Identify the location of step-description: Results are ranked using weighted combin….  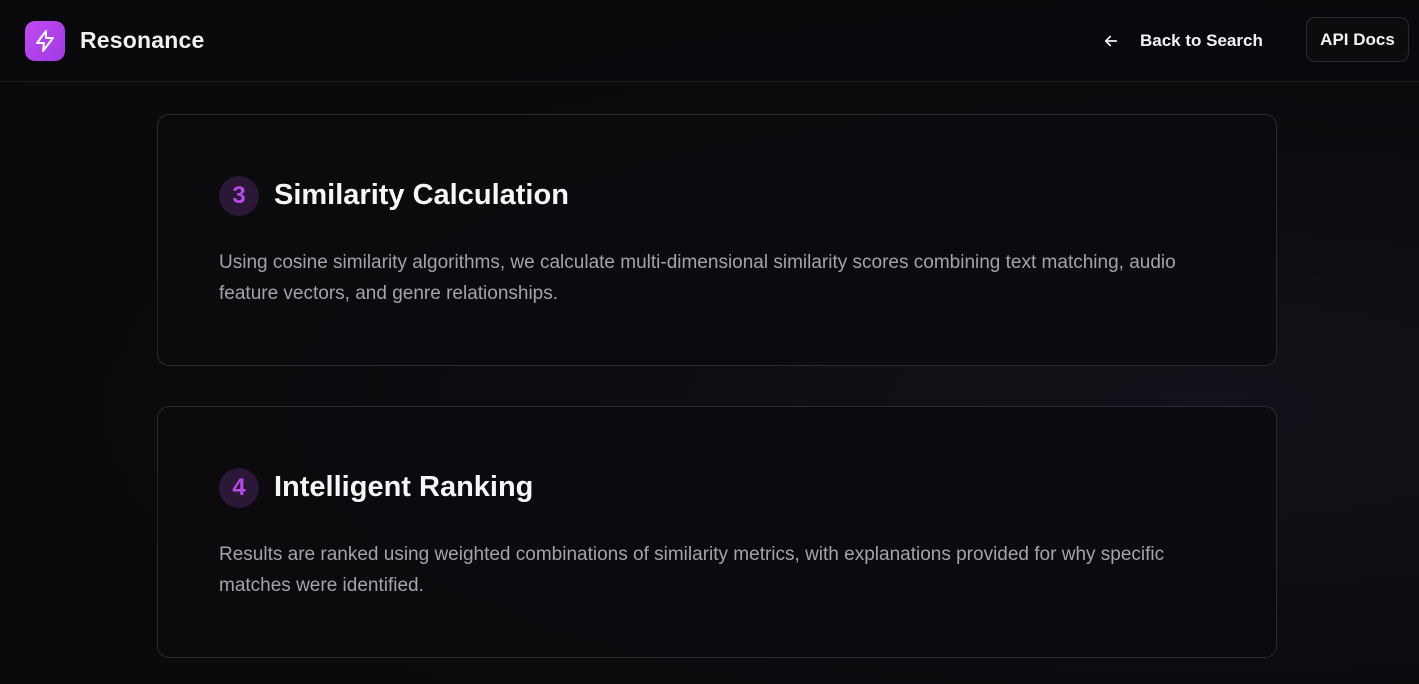
(692, 570).